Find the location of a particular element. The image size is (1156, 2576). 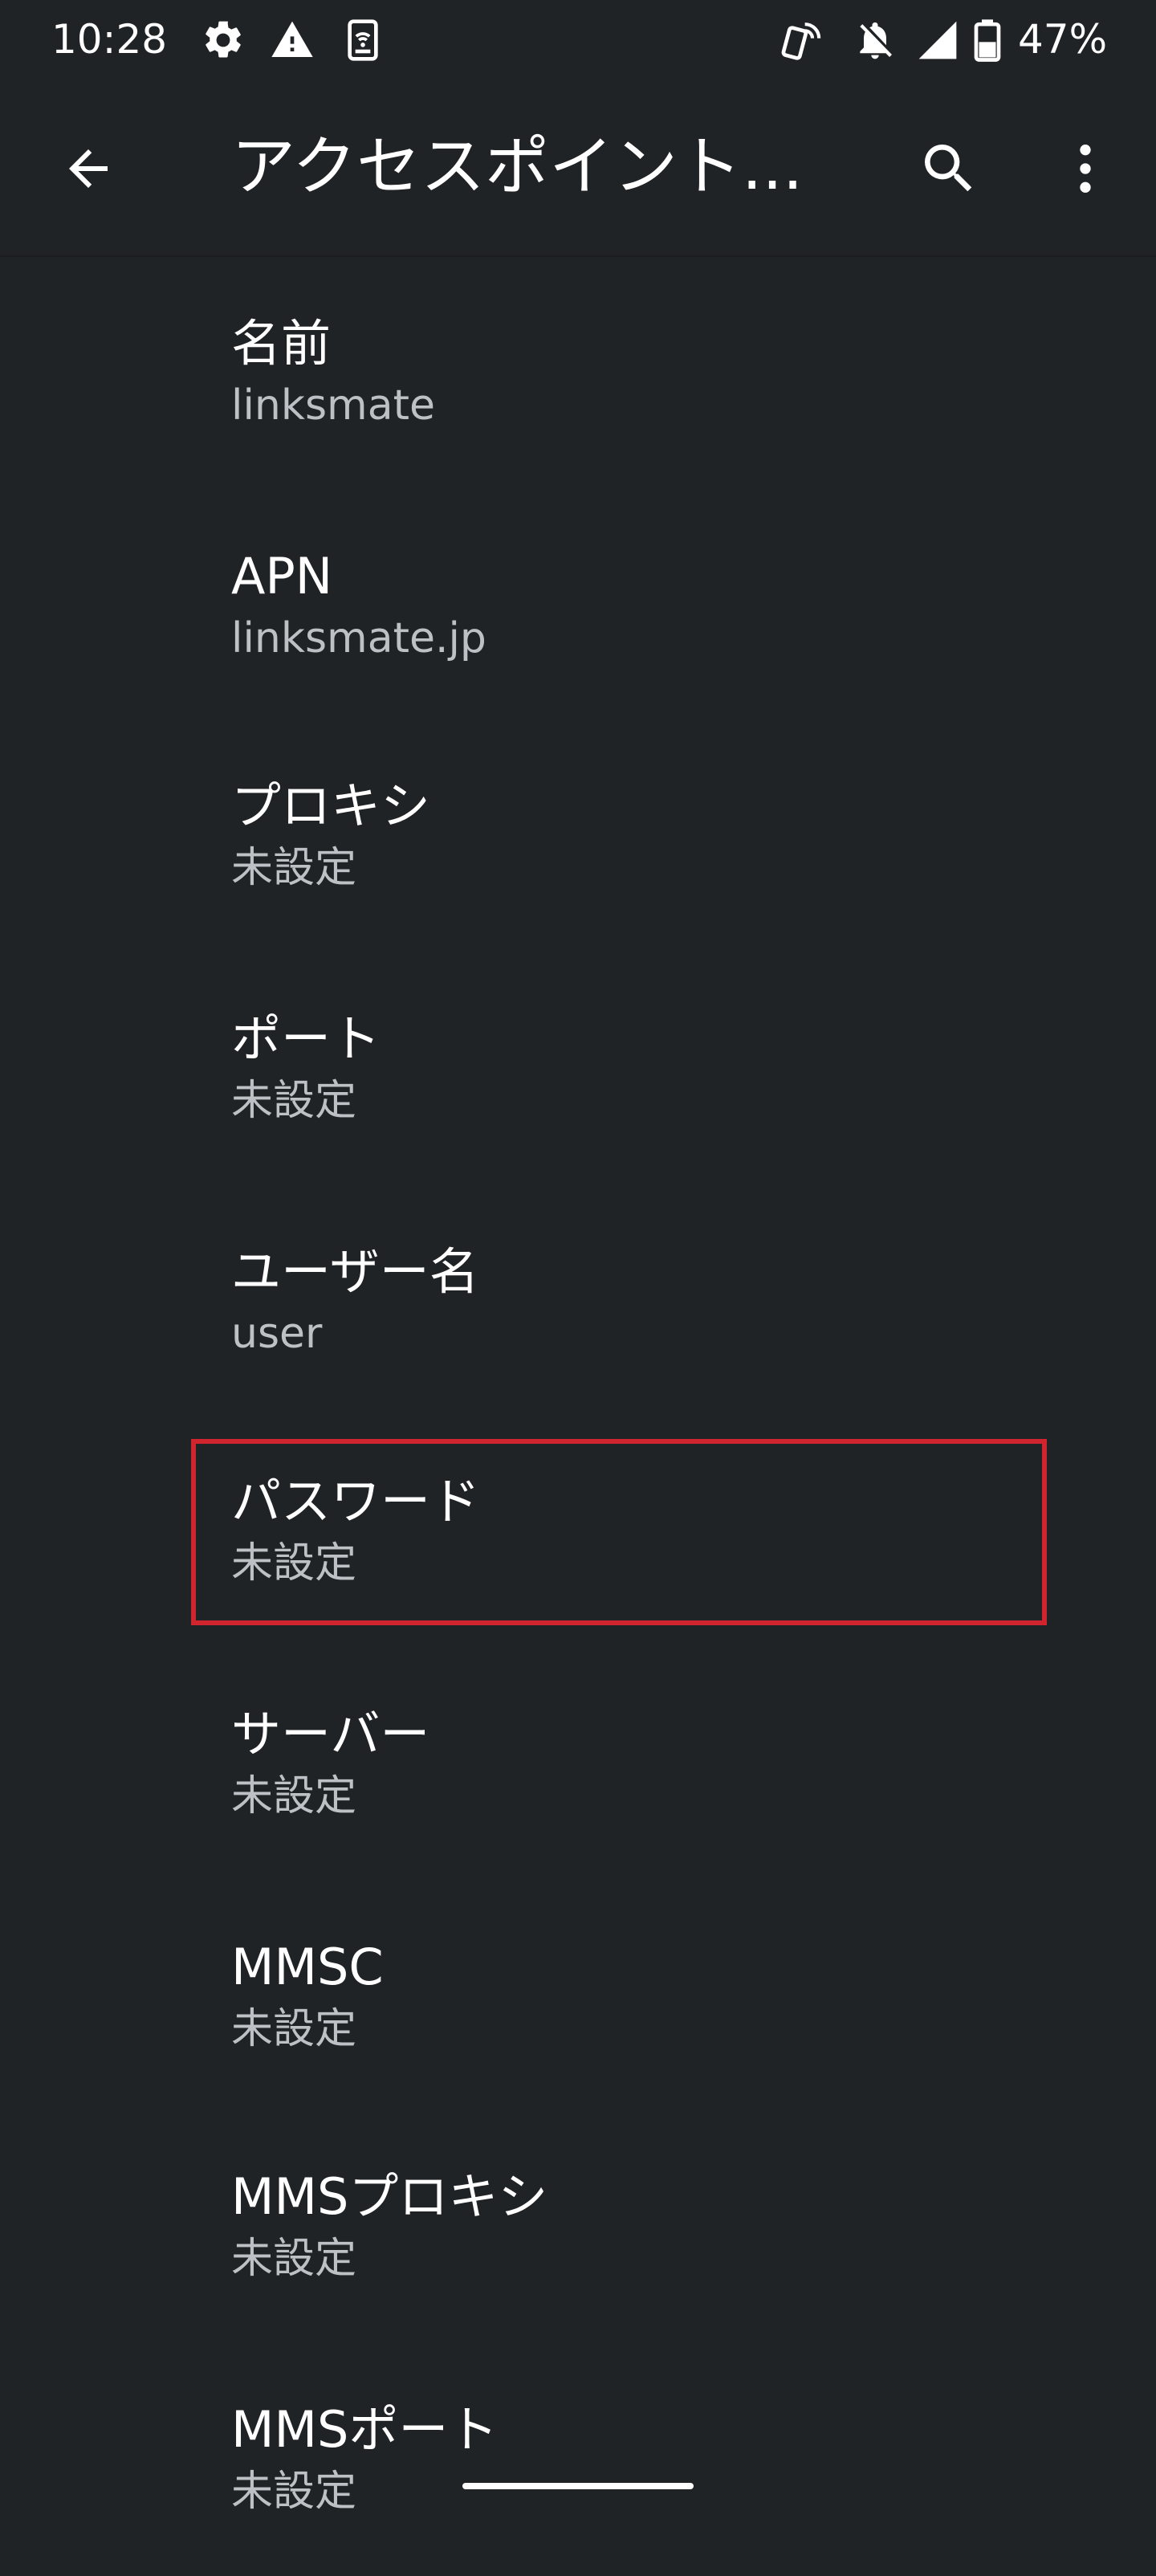

more-vert-icon is located at coordinates (1085, 169).